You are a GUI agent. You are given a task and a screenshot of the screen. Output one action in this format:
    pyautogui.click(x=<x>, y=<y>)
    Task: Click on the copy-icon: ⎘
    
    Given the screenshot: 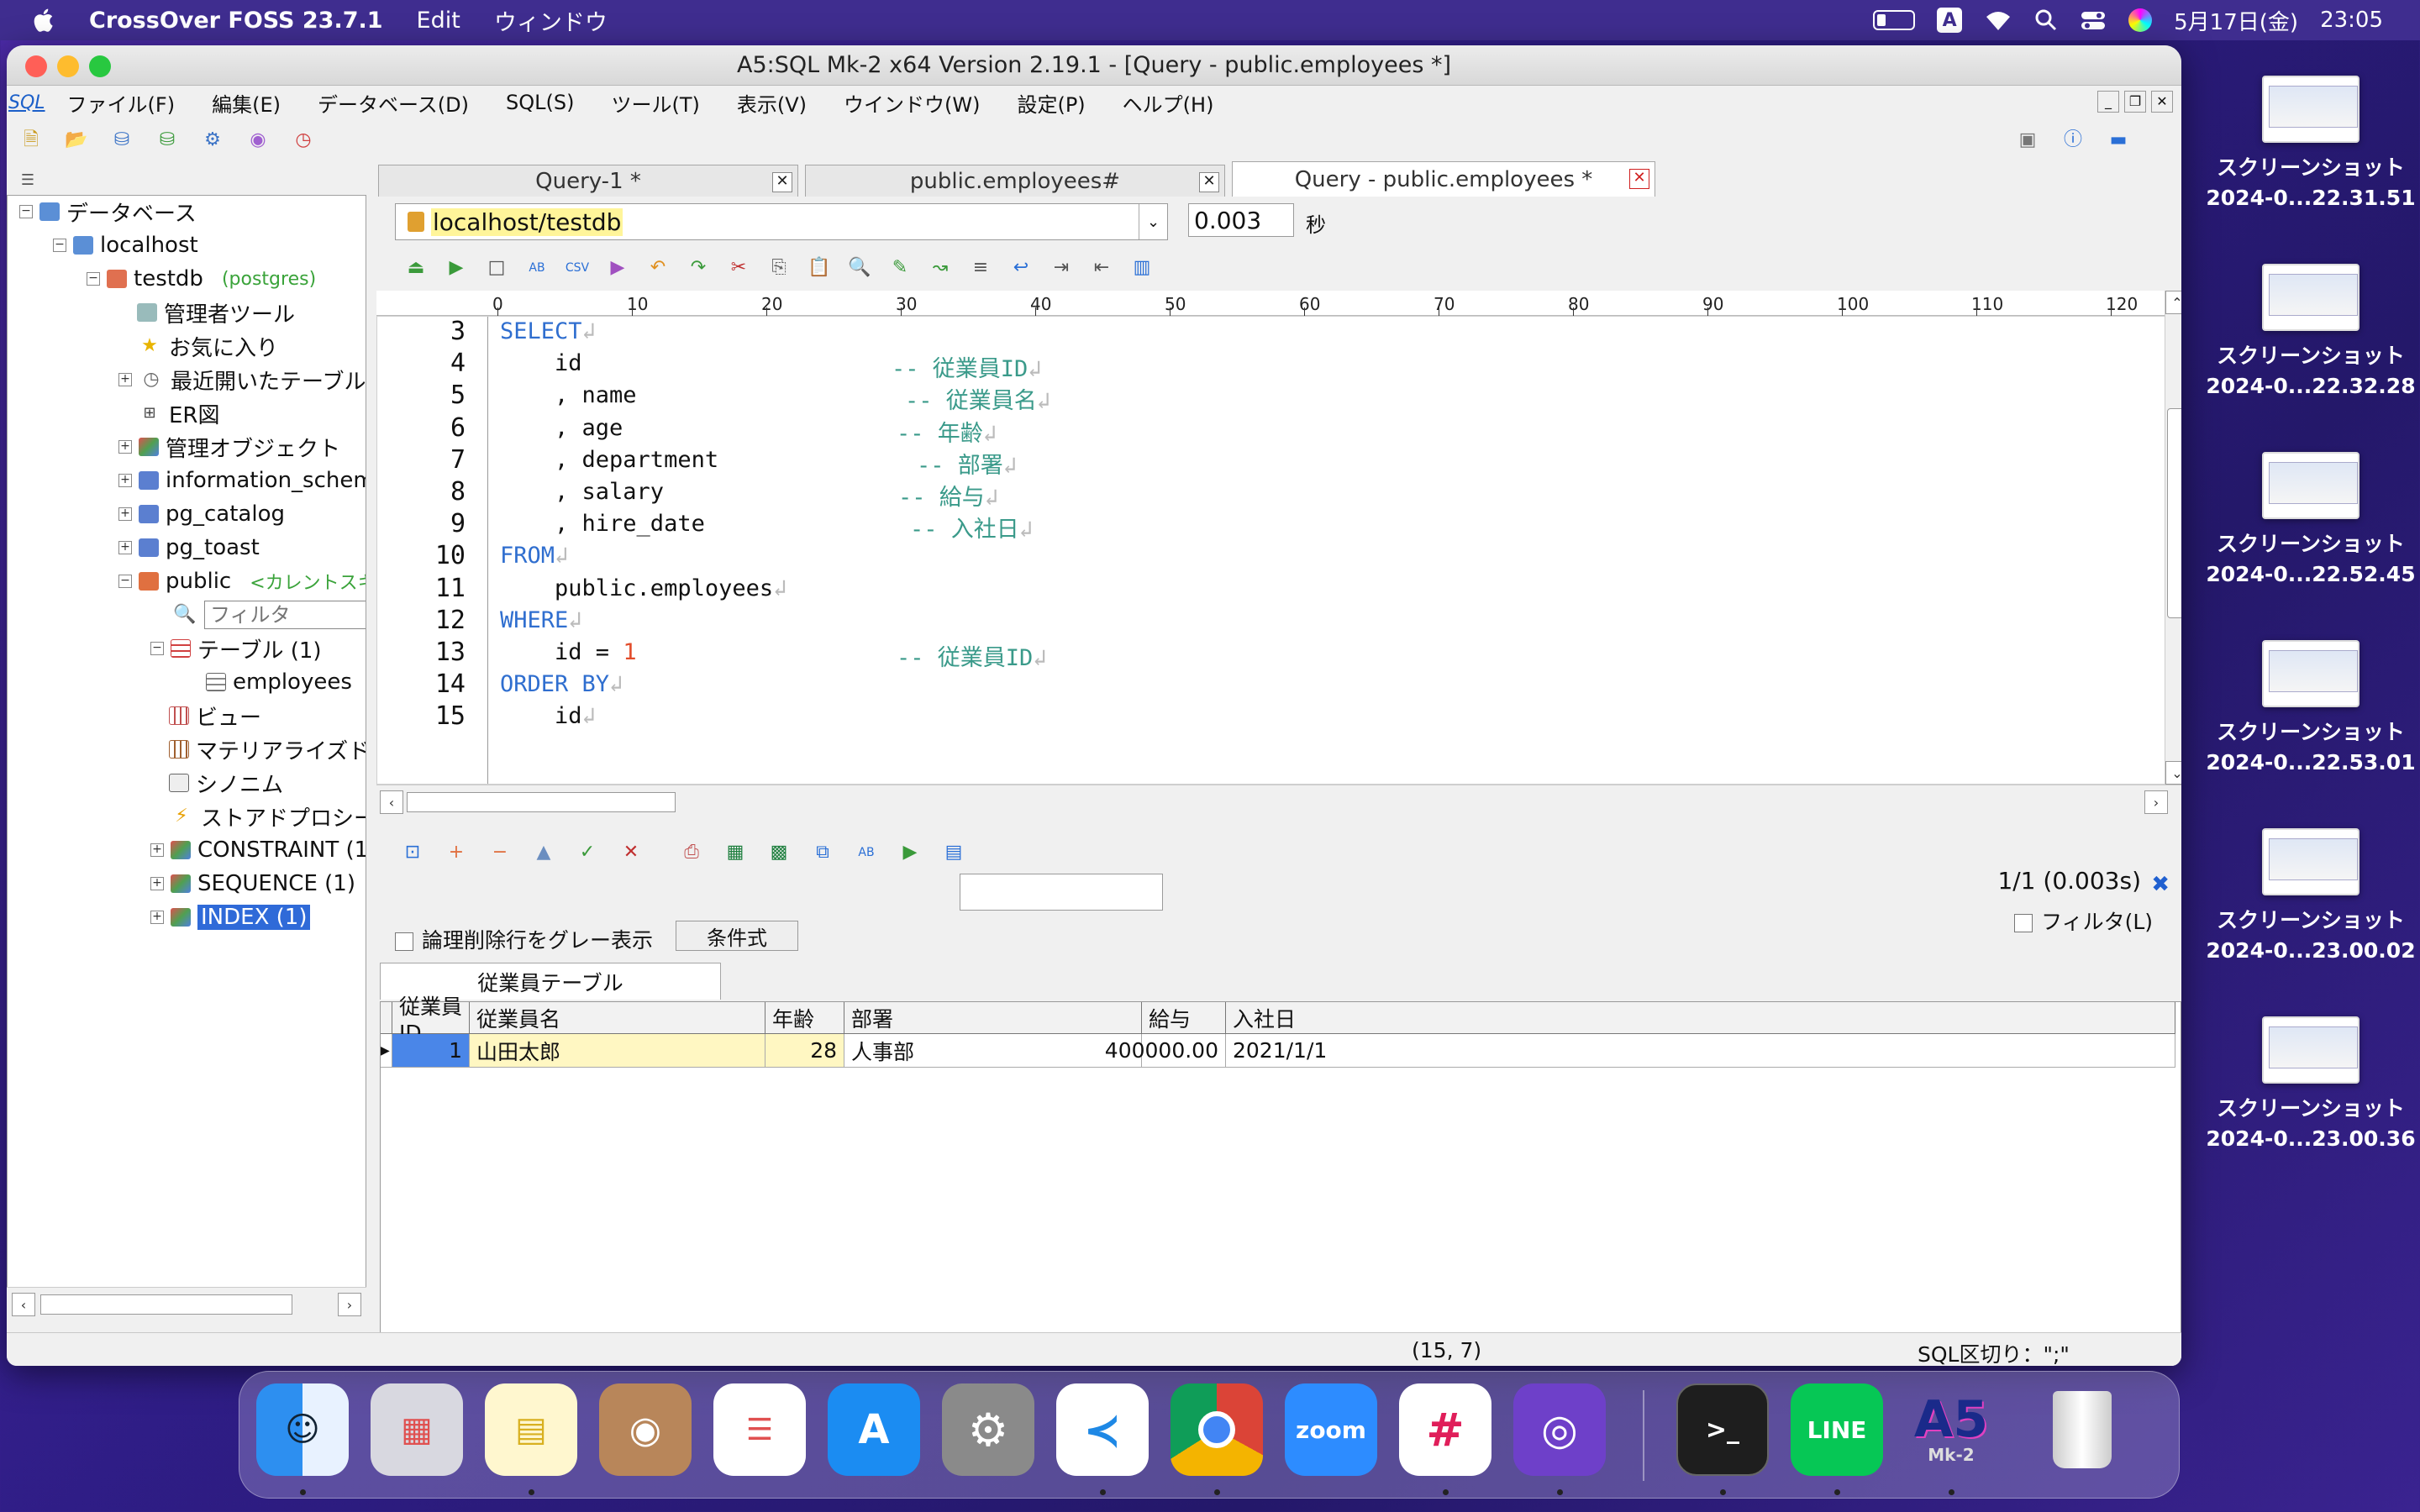 What is the action you would take?
    pyautogui.click(x=779, y=268)
    